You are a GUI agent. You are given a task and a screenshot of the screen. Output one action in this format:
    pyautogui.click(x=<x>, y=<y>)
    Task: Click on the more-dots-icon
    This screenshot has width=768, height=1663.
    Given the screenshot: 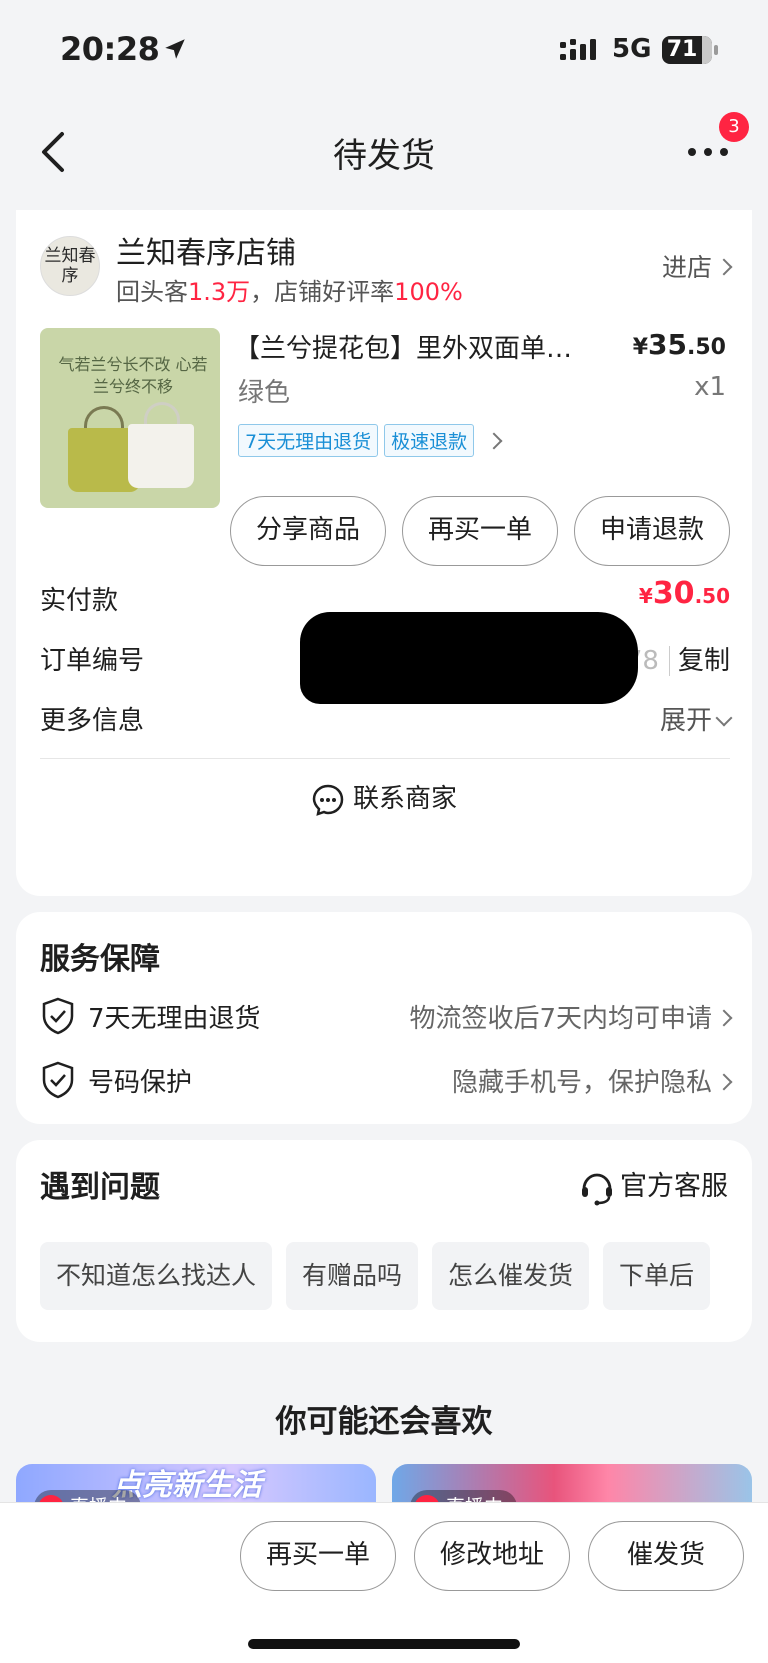 What is the action you would take?
    pyautogui.click(x=708, y=152)
    